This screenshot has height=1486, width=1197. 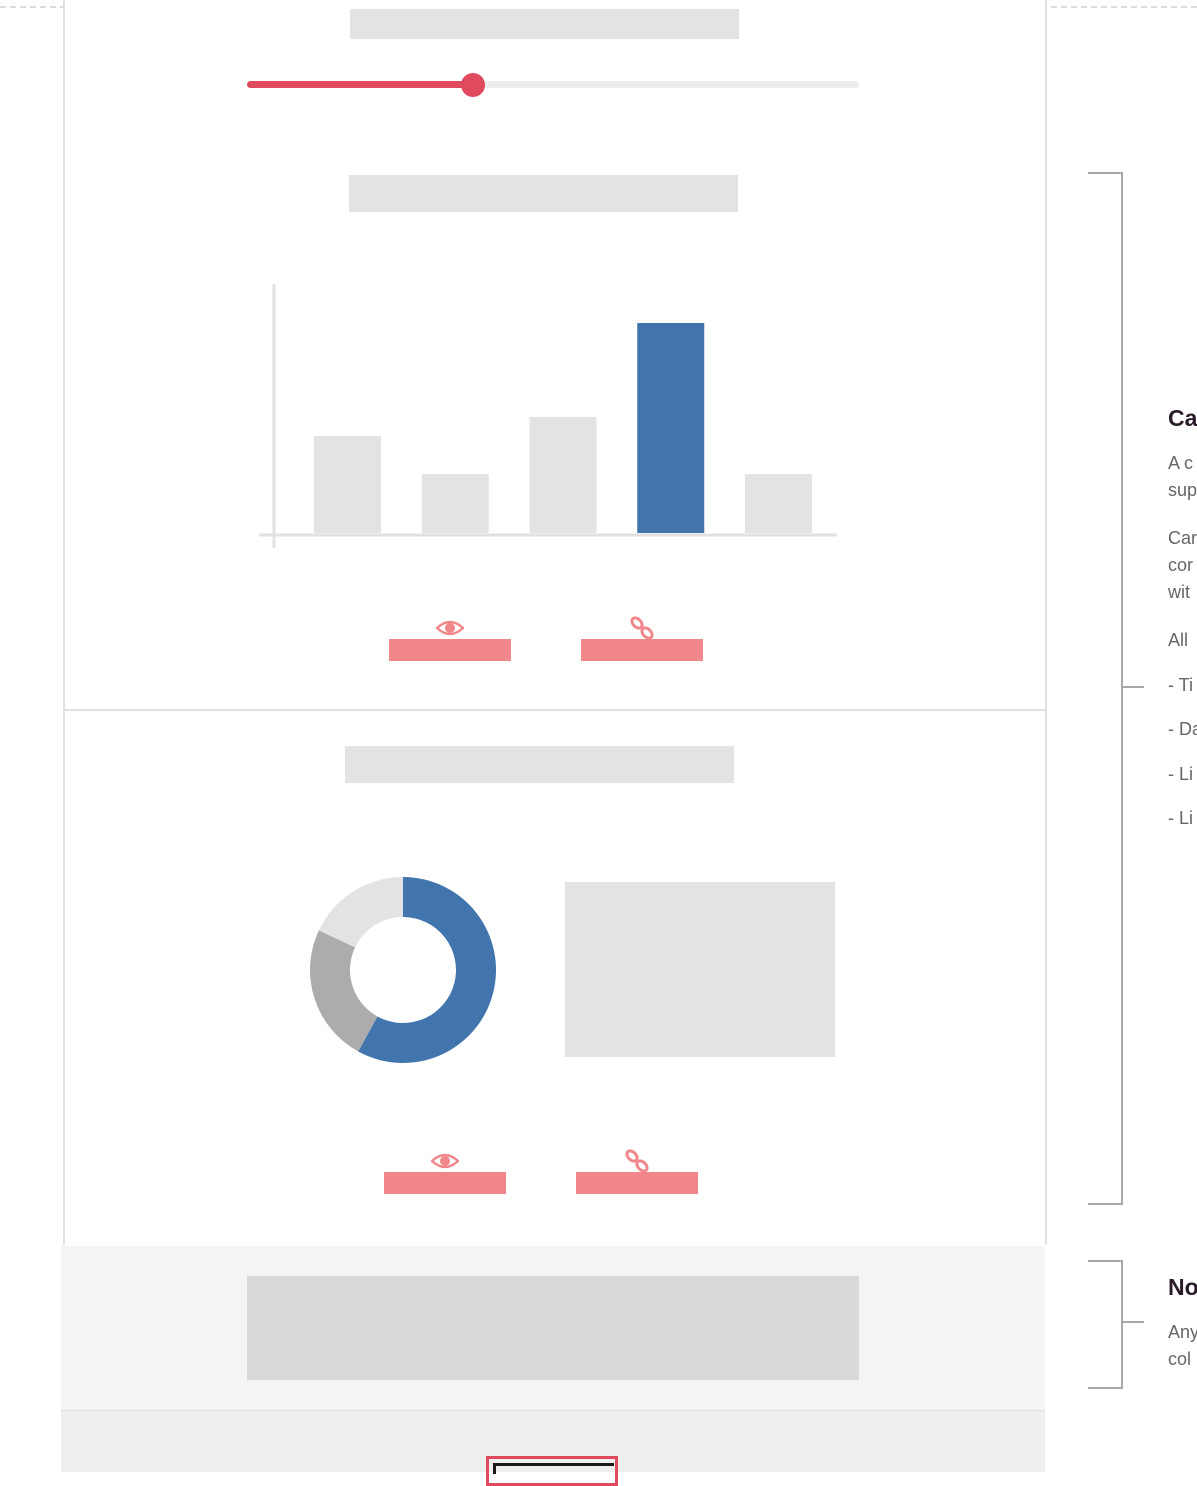 What do you see at coordinates (445, 1183) in the screenshot?
I see `donut-view-label-placeholder` at bounding box center [445, 1183].